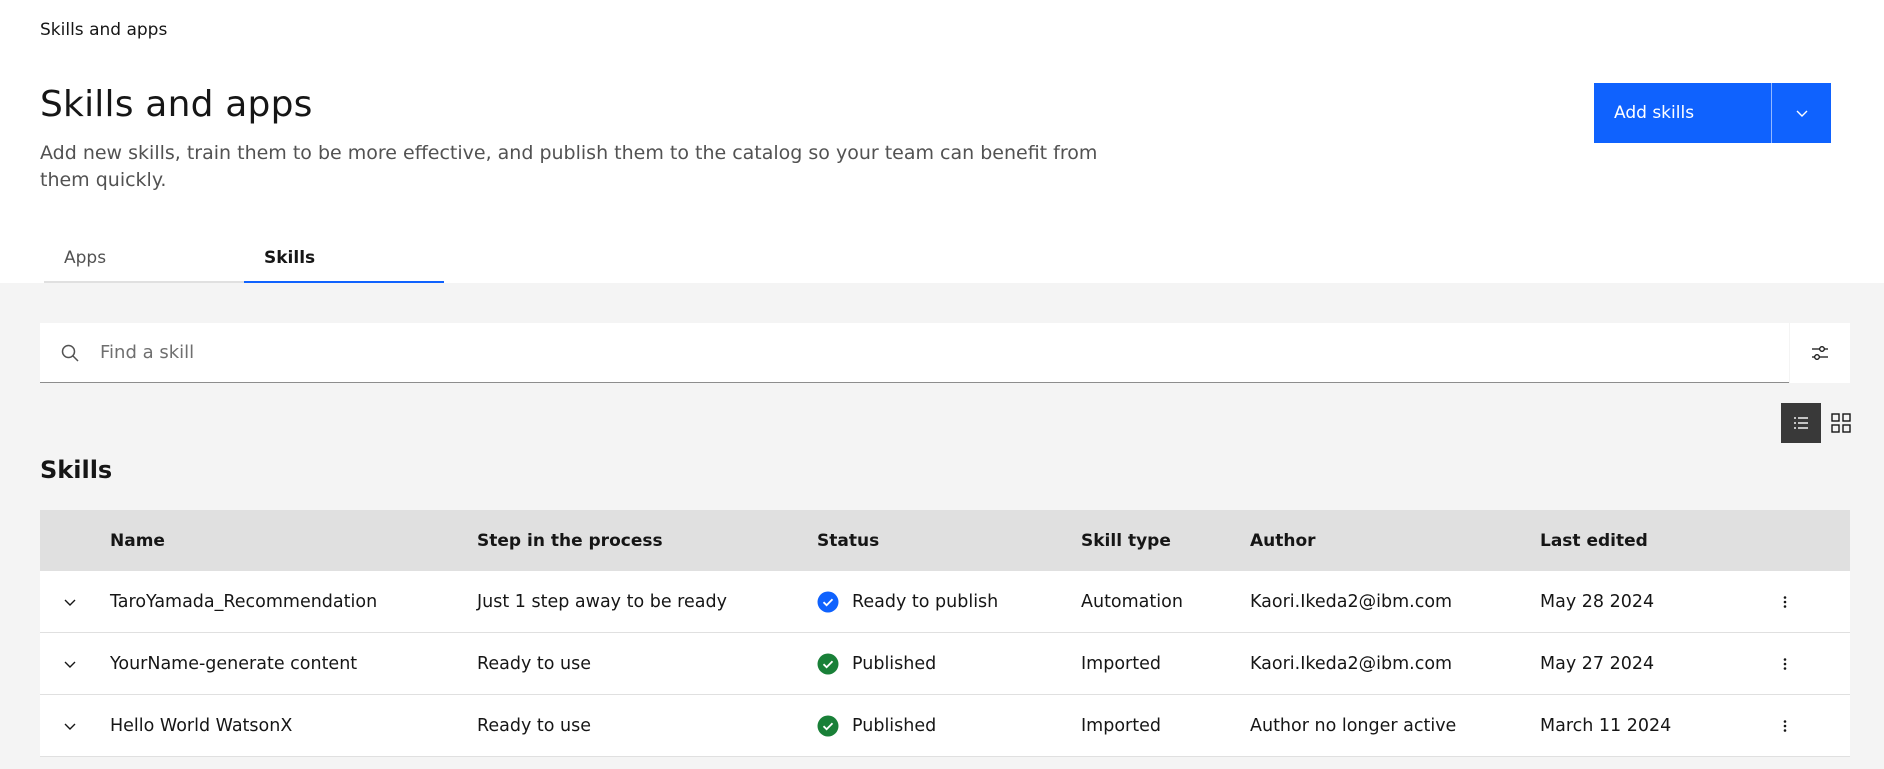  I want to click on status-label: Ready to publish, so click(925, 601).